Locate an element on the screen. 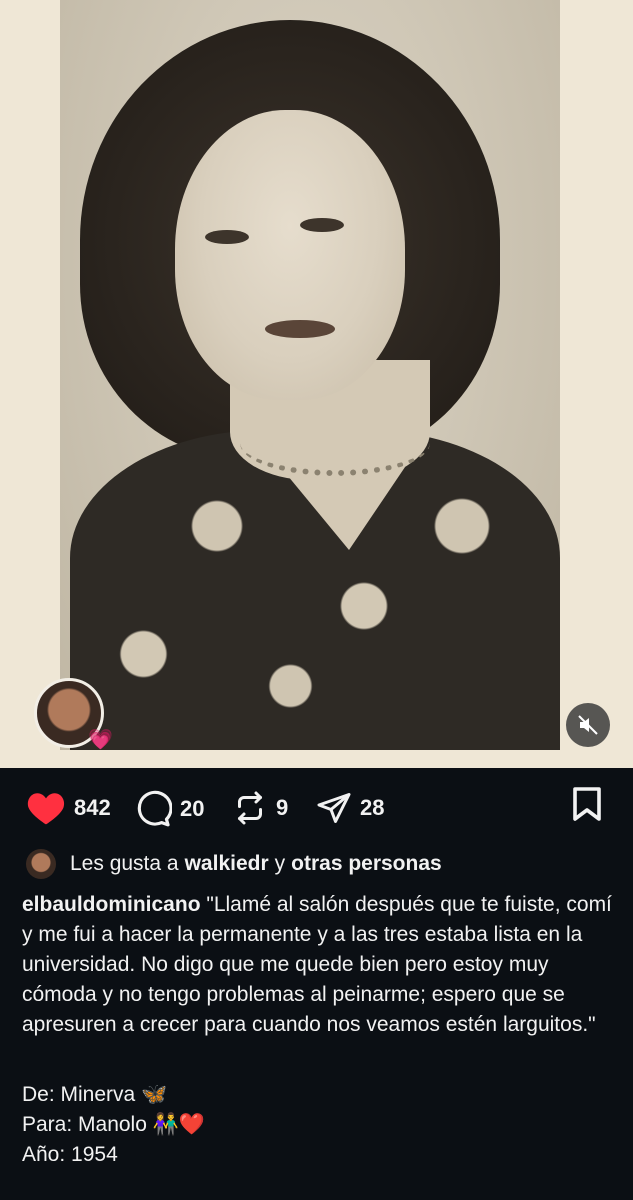 The width and height of the screenshot is (633, 1200). liker-avatar is located at coordinates (41, 864).